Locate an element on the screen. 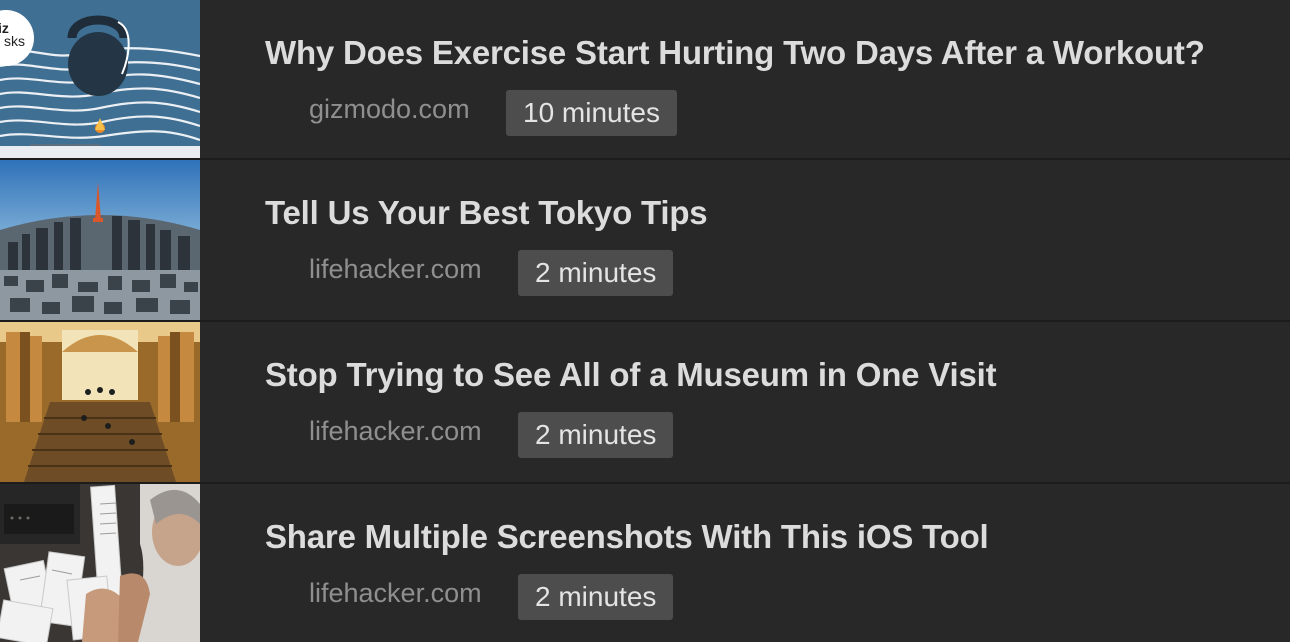 The height and width of the screenshot is (642, 1290). receipts-photo-icon is located at coordinates (100, 563).